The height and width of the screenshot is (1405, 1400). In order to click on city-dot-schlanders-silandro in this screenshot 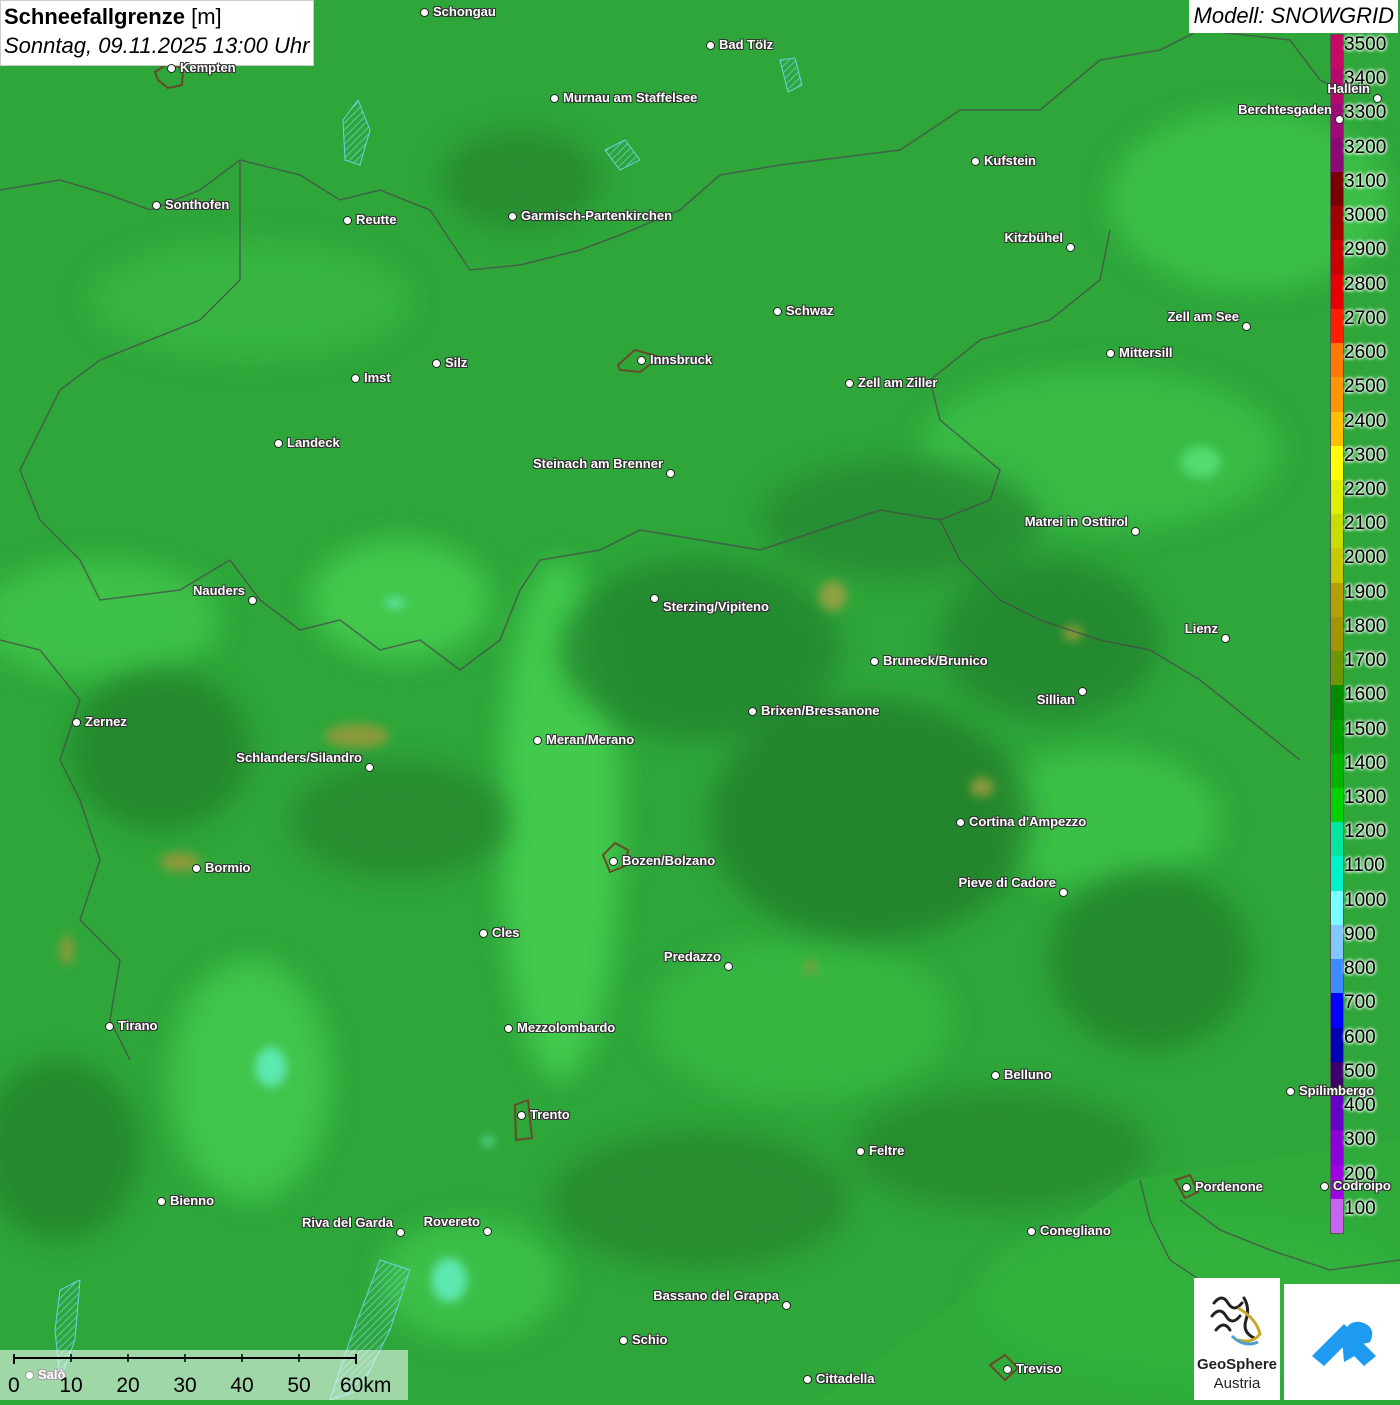, I will do `click(369, 767)`.